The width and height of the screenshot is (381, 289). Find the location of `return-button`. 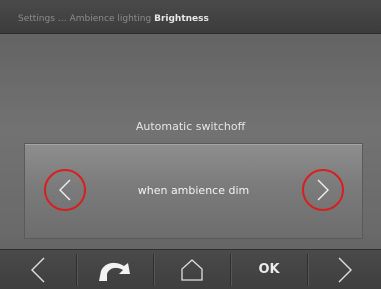

return-button is located at coordinates (115, 269).